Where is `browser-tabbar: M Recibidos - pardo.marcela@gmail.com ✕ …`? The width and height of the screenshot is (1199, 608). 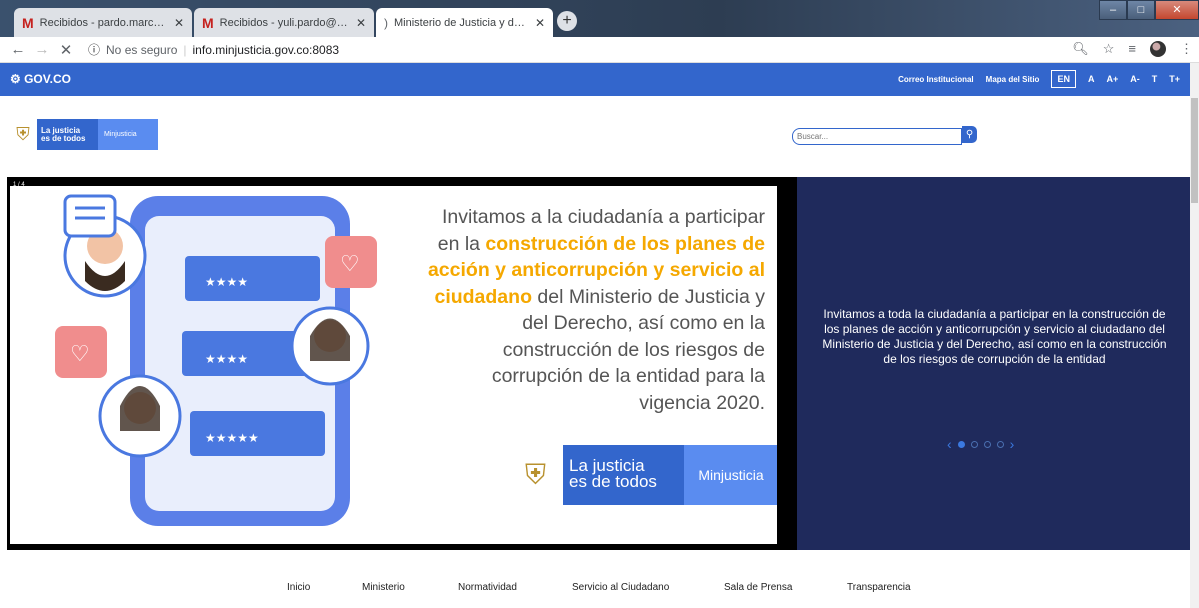
browser-tabbar: M Recibidos - pardo.marcela@gmail.com ✕ … is located at coordinates (599, 18).